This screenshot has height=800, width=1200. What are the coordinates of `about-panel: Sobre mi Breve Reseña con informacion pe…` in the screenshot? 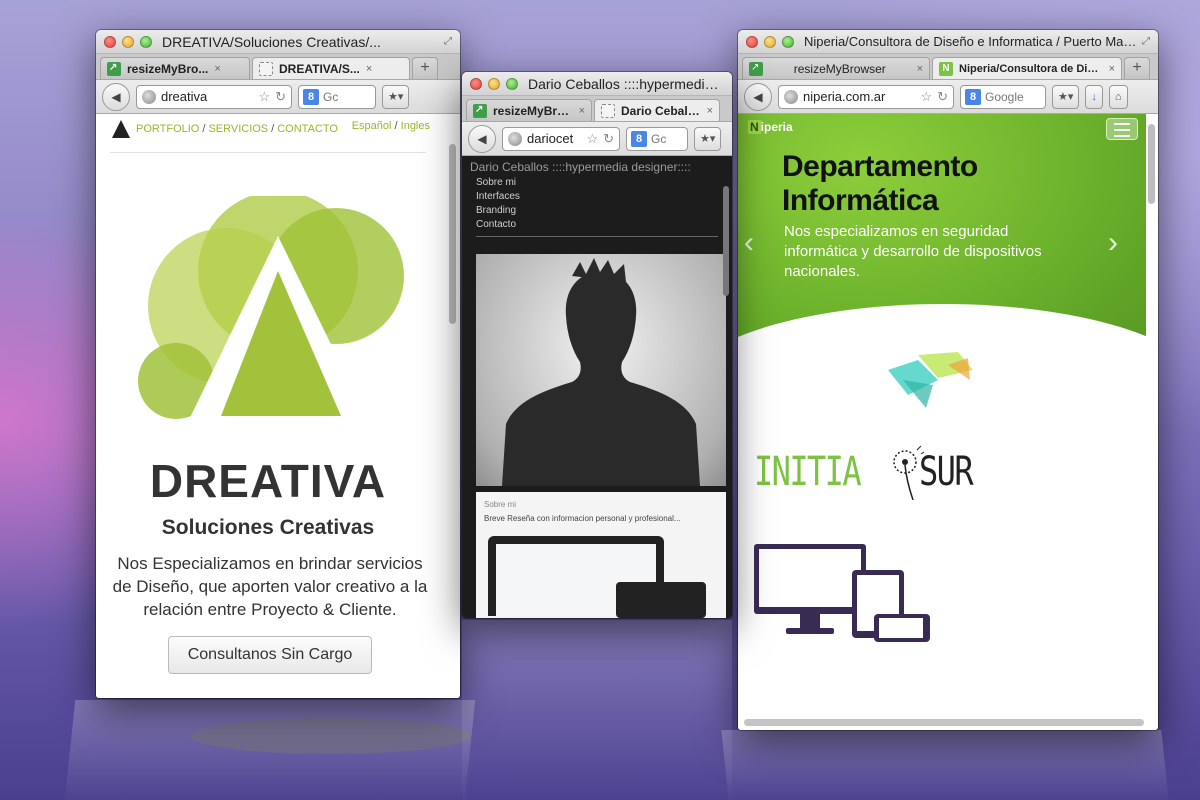 It's located at (601, 555).